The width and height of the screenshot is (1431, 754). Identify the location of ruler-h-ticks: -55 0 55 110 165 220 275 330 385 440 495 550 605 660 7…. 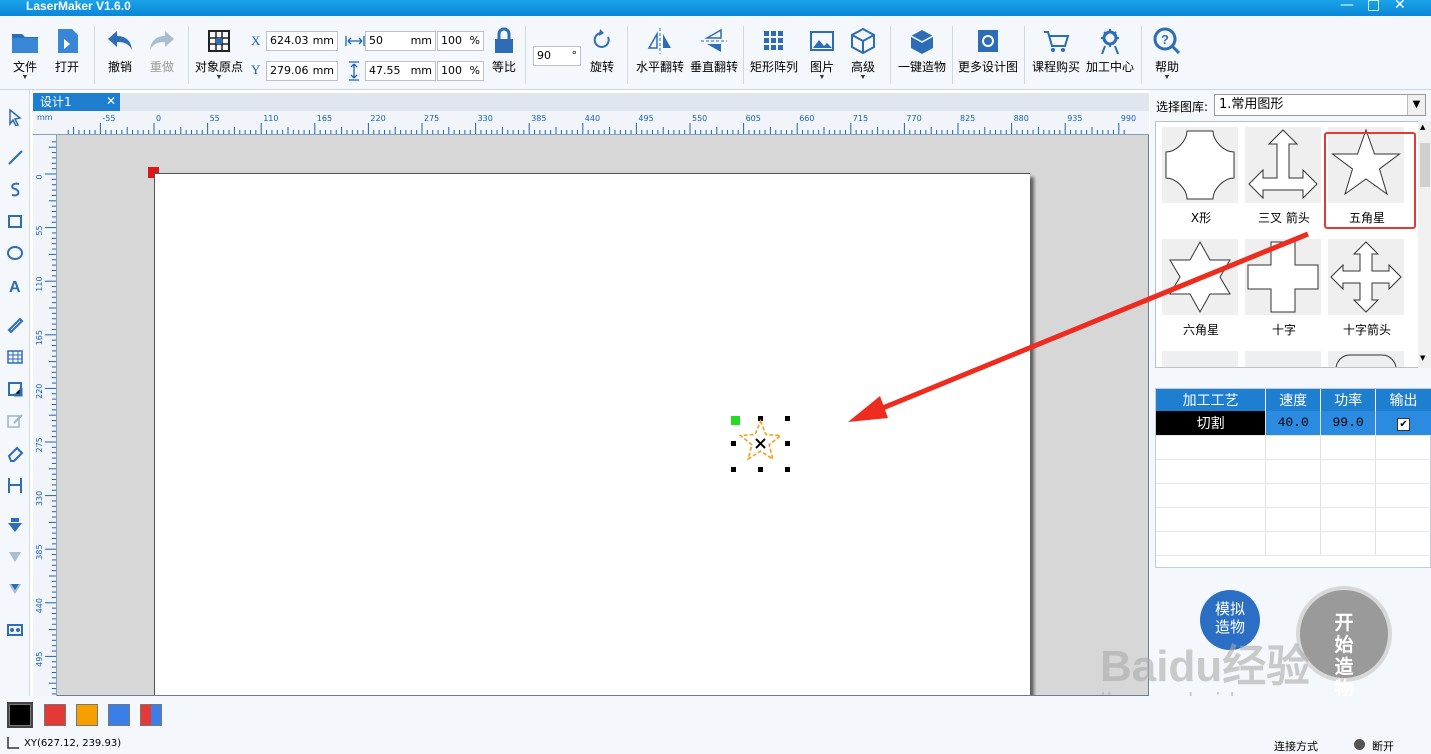
(601, 124).